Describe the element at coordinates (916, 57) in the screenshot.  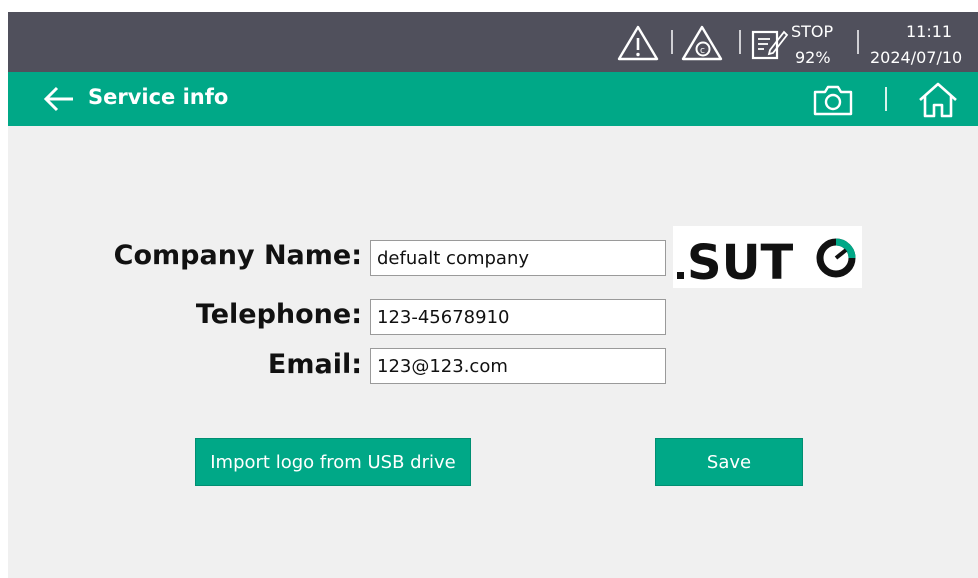
I see `clock-date: 2024/07/10` at that location.